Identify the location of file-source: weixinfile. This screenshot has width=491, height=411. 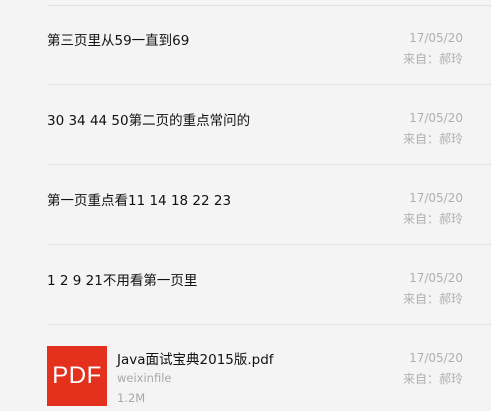
(144, 378).